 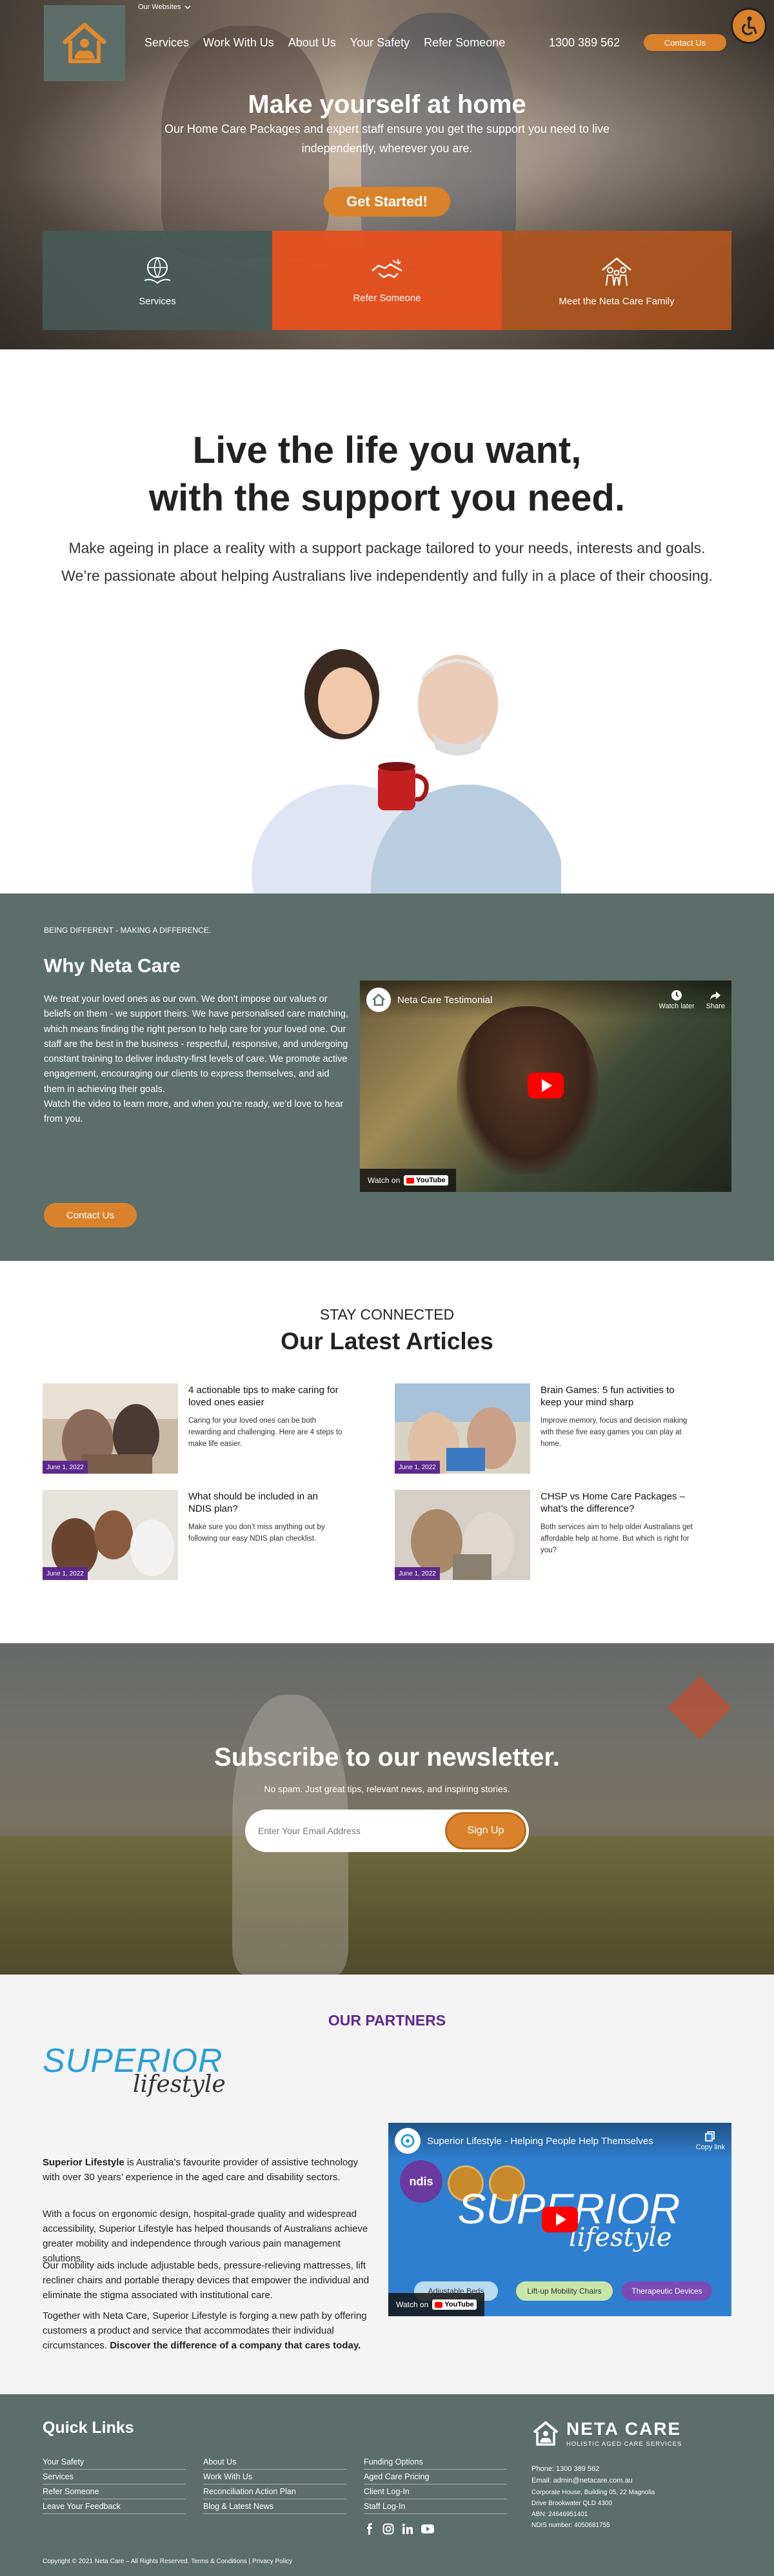 What do you see at coordinates (716, 1006) in the screenshot?
I see `share-label: Share` at bounding box center [716, 1006].